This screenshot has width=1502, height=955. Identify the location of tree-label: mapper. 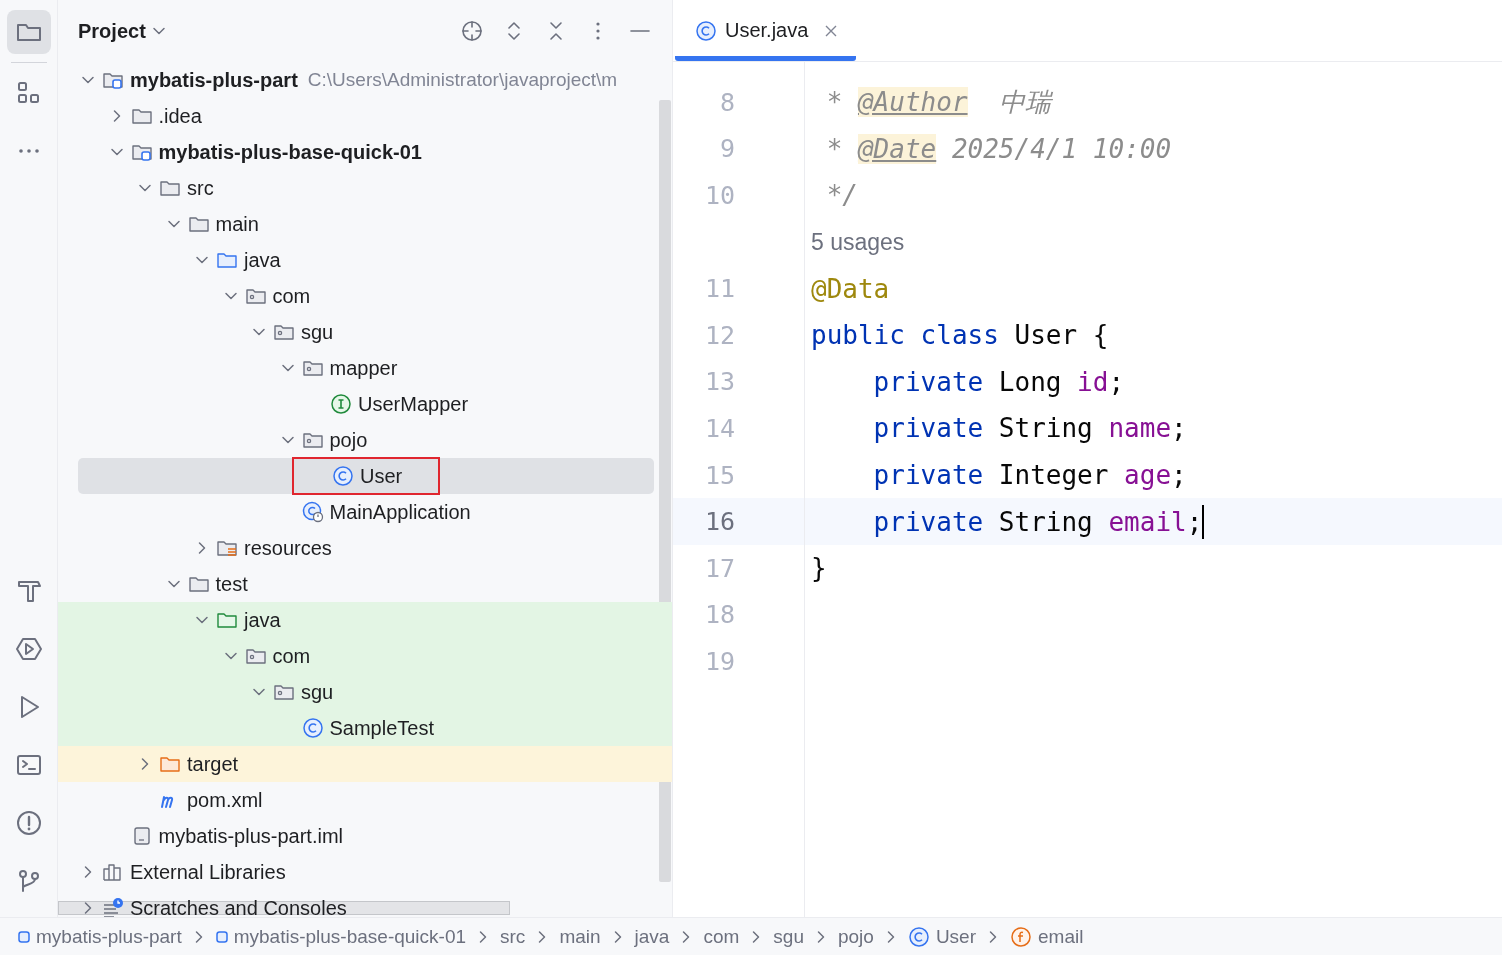
(363, 368).